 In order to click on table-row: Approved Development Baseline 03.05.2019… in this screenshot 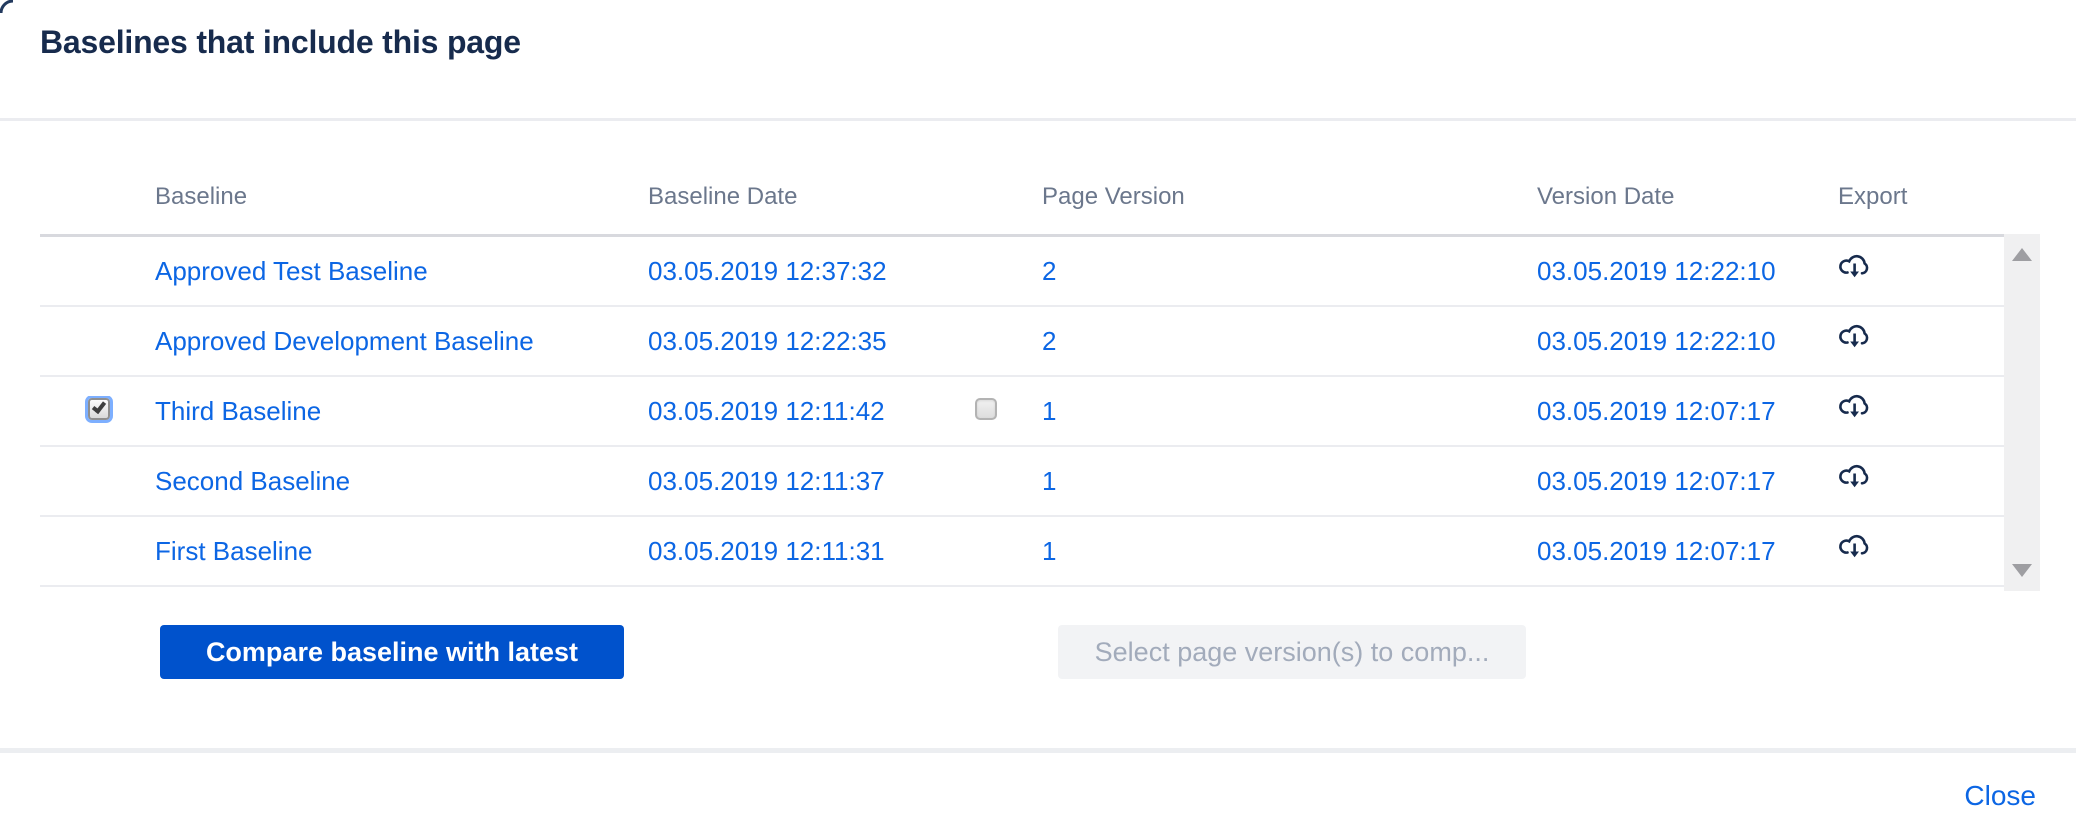, I will do `click(1022, 342)`.